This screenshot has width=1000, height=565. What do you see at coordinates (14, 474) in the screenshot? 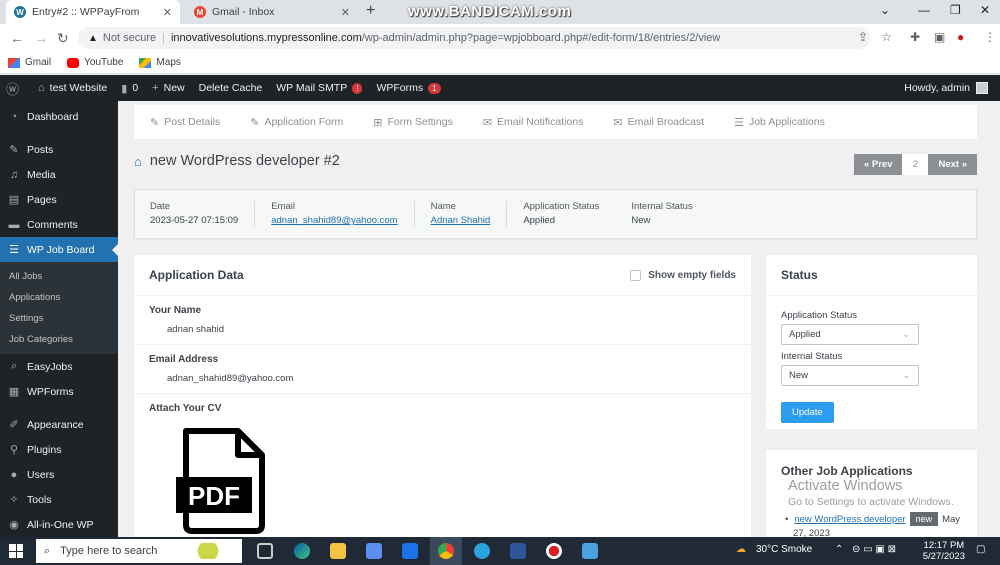
I see `user-icon: ●` at bounding box center [14, 474].